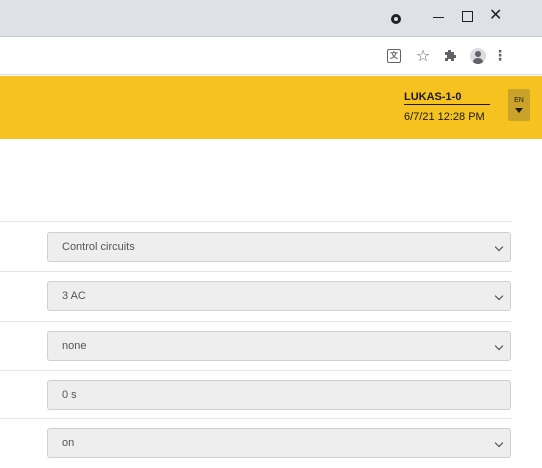  I want to click on browser-menu-icon: ⋮, so click(500, 56).